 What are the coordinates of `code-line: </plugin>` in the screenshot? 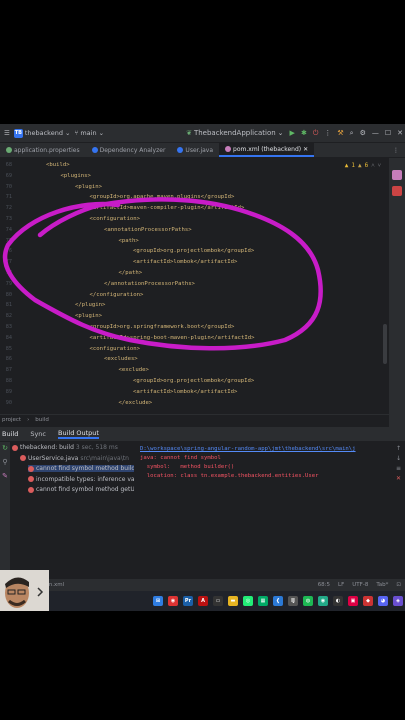 It's located at (90, 305).